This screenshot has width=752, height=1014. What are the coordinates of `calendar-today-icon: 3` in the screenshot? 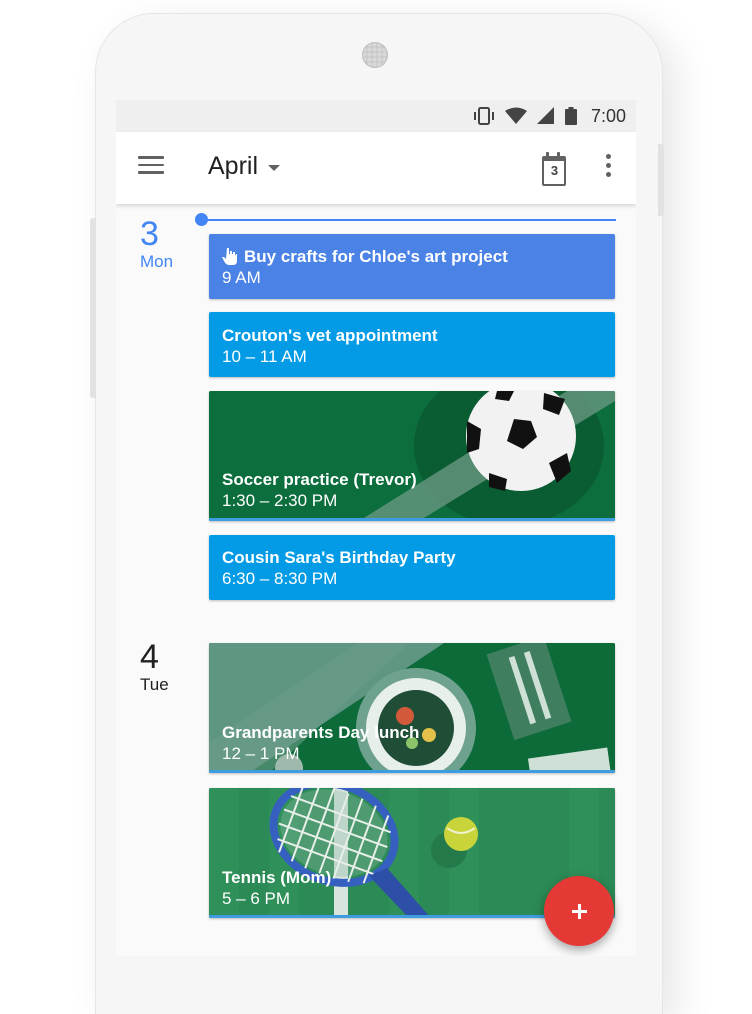 It's located at (554, 169).